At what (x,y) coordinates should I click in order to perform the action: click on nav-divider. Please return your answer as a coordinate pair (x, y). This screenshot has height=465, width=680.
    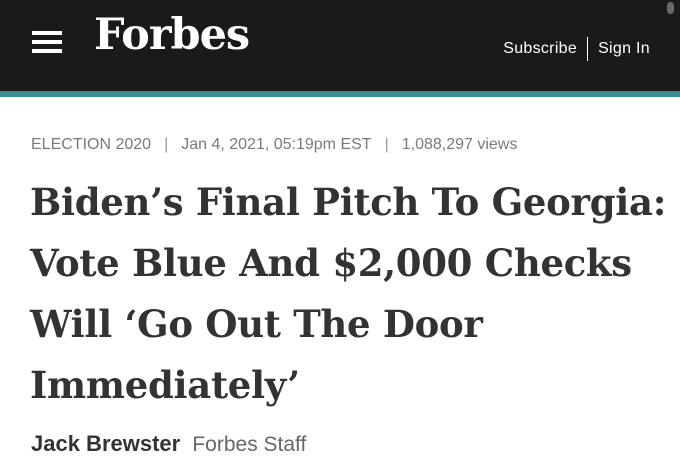
    Looking at the image, I should click on (588, 49).